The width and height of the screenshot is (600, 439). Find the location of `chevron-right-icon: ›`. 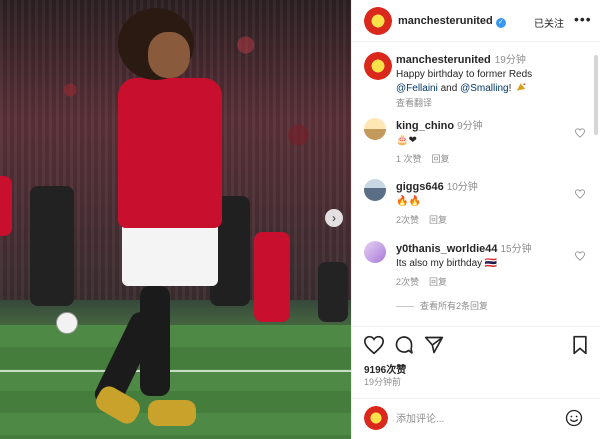

chevron-right-icon: › is located at coordinates (334, 218).